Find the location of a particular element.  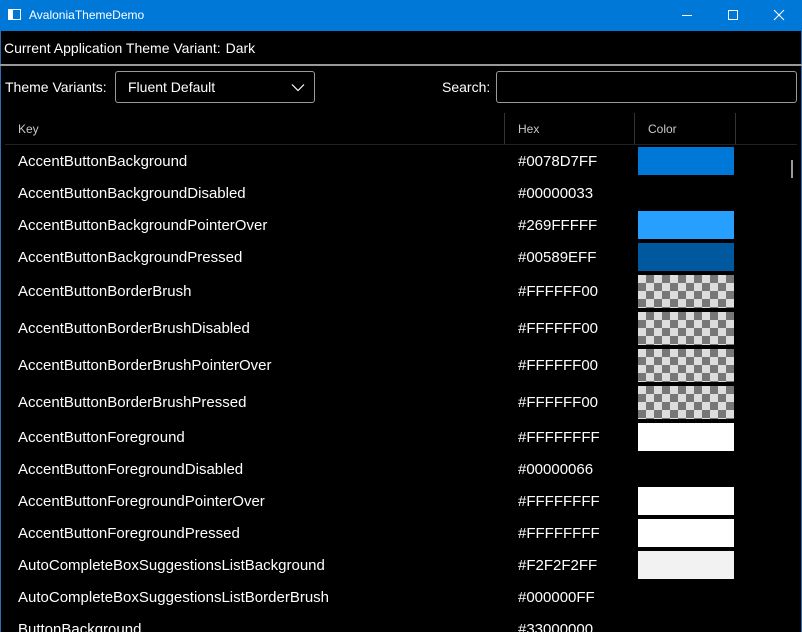

table-row: AccentButtonBackgroundPressed #00589EFF is located at coordinates (401, 257).